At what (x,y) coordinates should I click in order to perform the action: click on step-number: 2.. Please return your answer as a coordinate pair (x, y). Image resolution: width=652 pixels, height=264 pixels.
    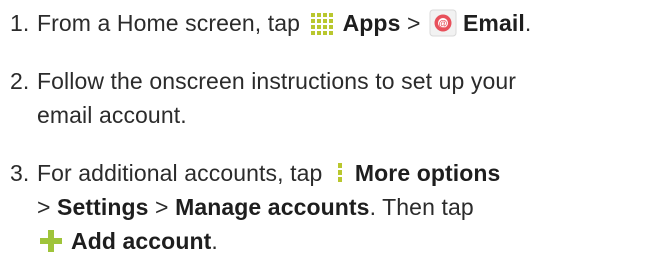
    Looking at the image, I should click on (20, 81).